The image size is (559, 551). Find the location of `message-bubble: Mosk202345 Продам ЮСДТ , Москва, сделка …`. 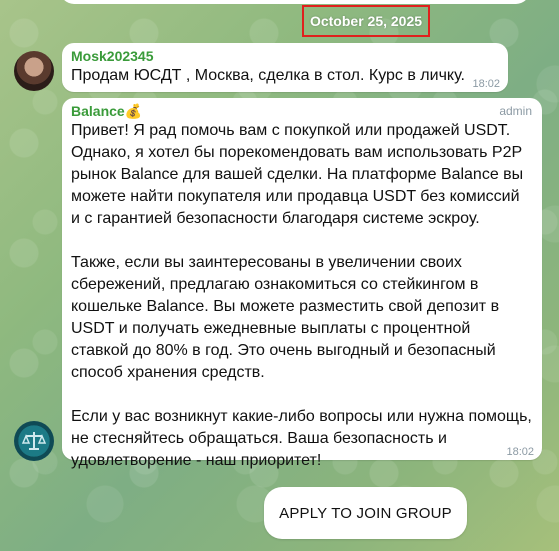

message-bubble: Mosk202345 Продам ЮСДТ , Москва, сделка … is located at coordinates (285, 67).